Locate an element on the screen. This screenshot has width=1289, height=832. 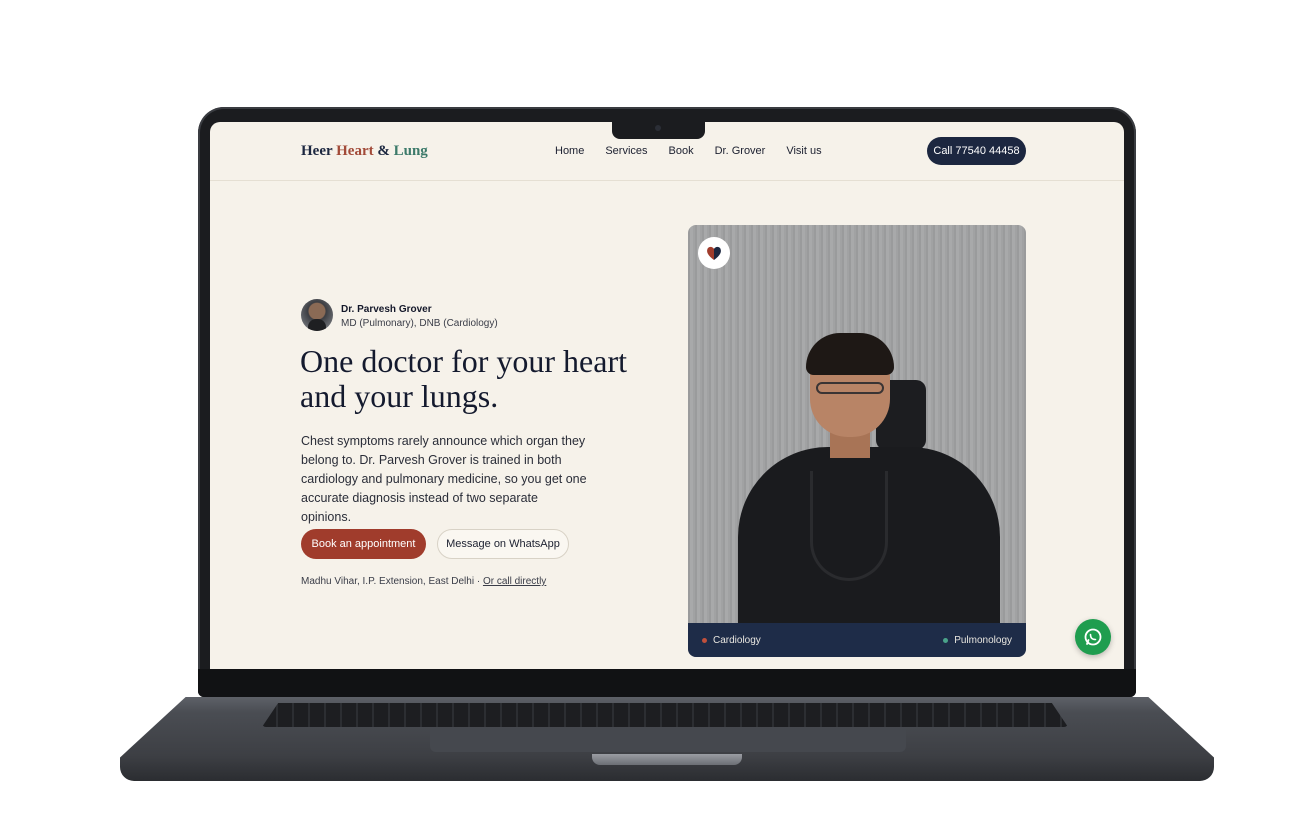
specialty-strip: Cardiology Pulmonology is located at coordinates (857, 640).